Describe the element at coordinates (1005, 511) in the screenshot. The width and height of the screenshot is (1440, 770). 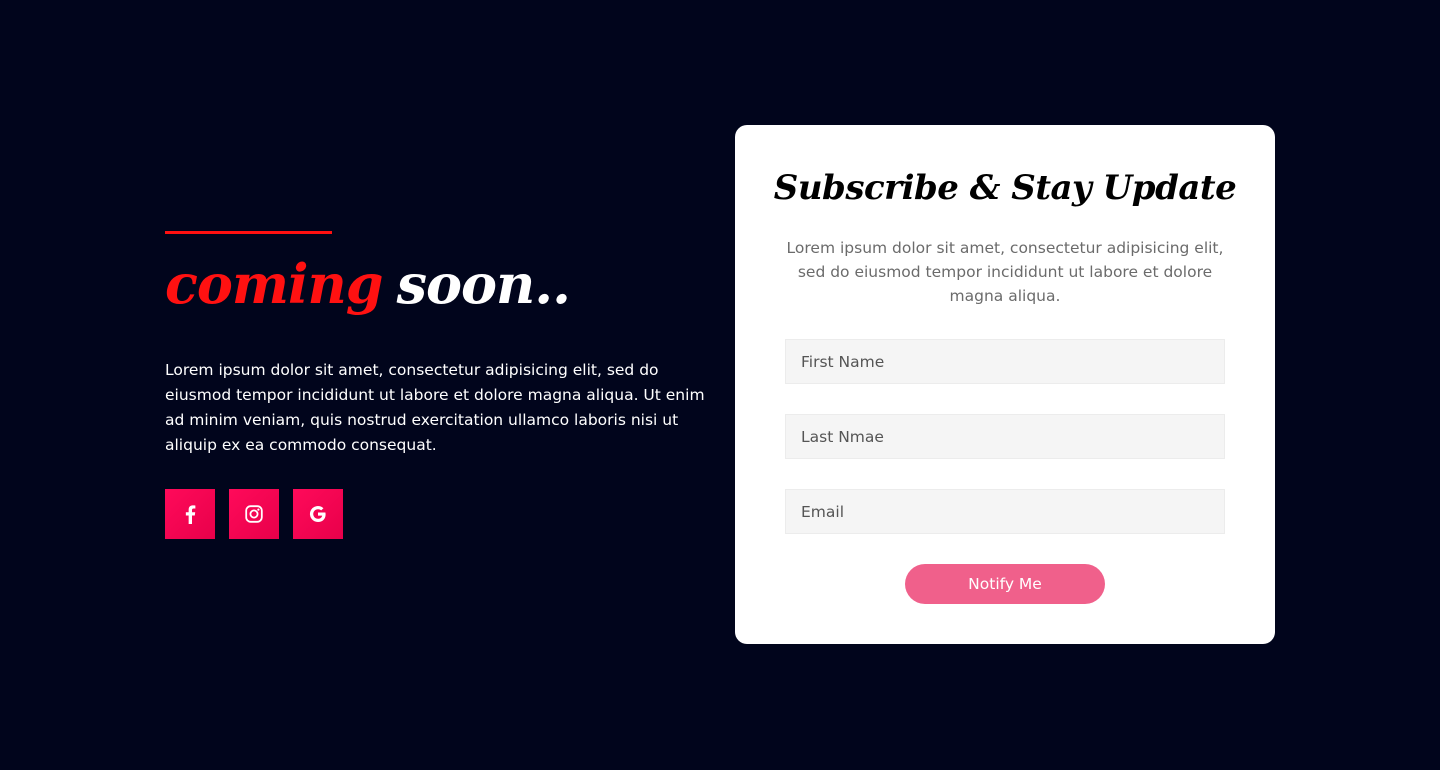
I see `email-input` at that location.